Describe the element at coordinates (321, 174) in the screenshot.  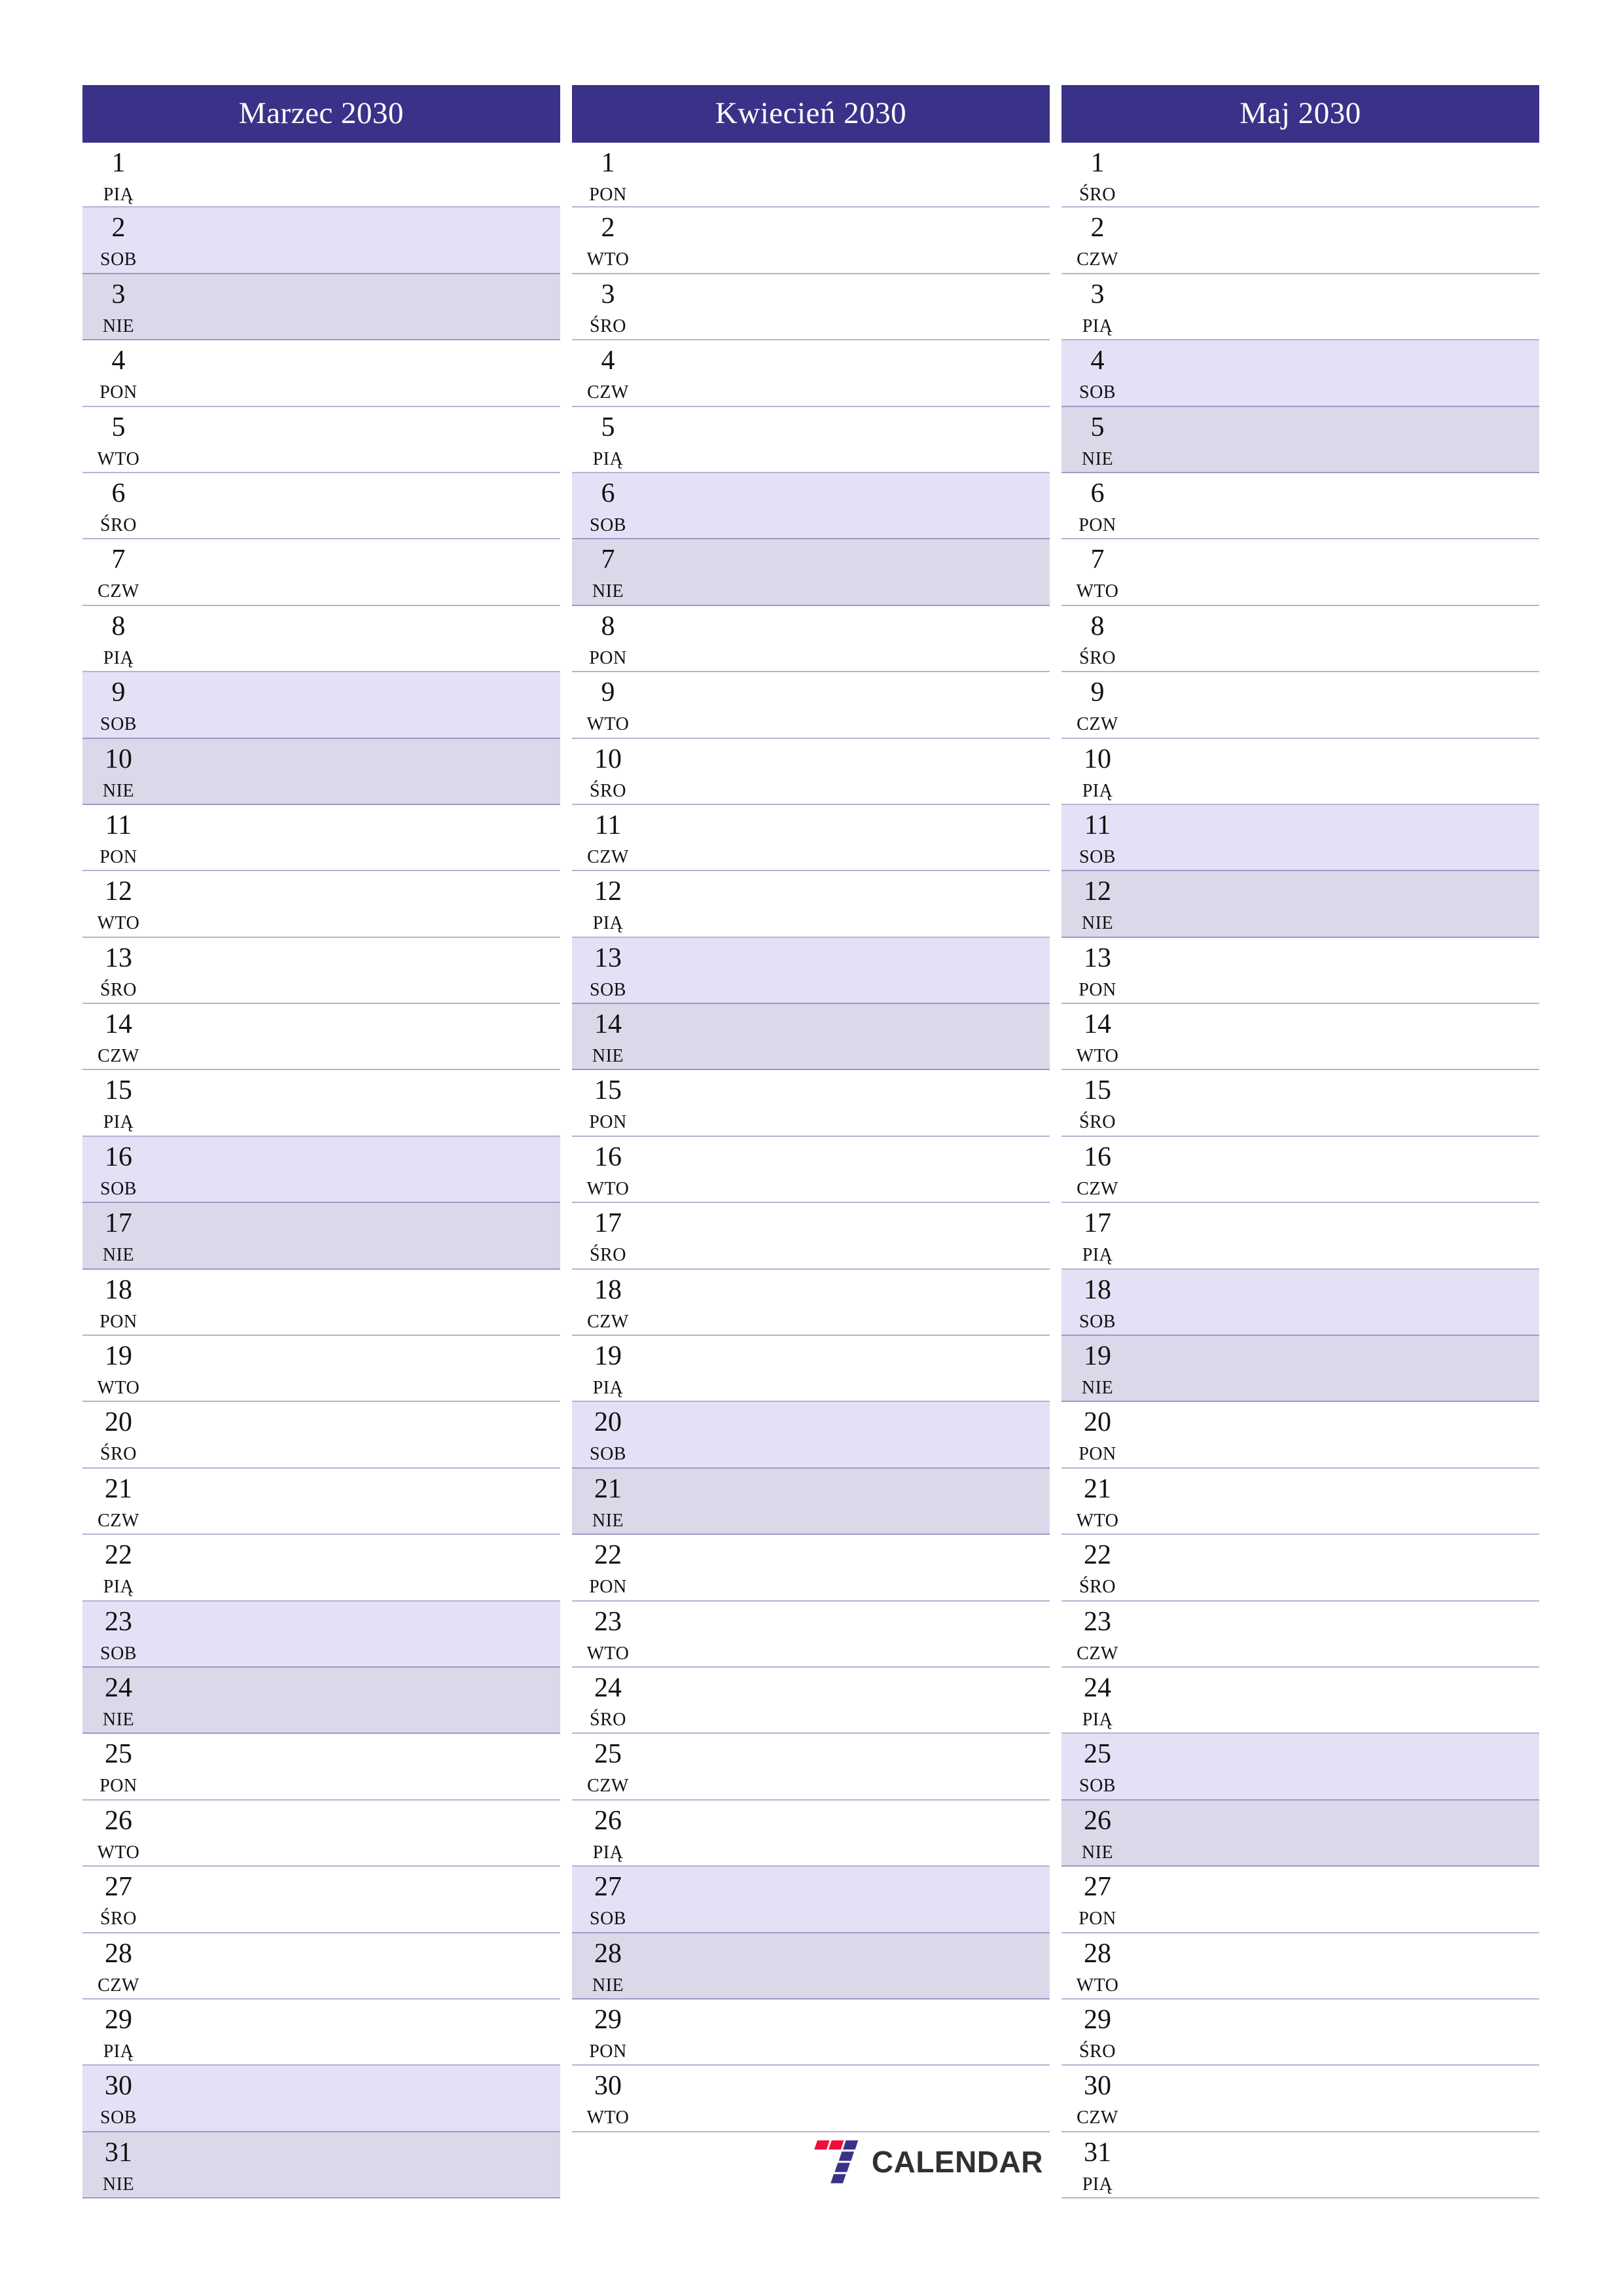
I see `day-row: 1 PIĄ` at that location.